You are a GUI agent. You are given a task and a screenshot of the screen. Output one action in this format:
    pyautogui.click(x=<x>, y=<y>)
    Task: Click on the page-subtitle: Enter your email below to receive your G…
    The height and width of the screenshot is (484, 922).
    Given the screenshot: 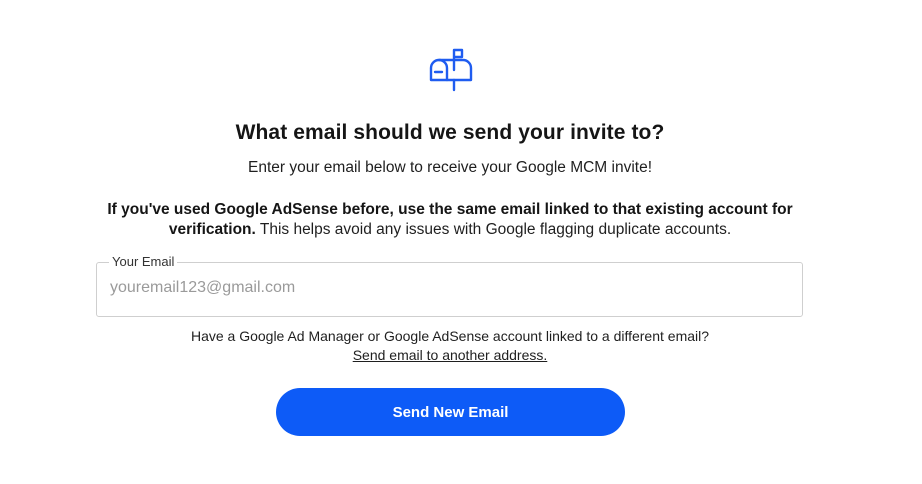 What is the action you would take?
    pyautogui.click(x=450, y=167)
    